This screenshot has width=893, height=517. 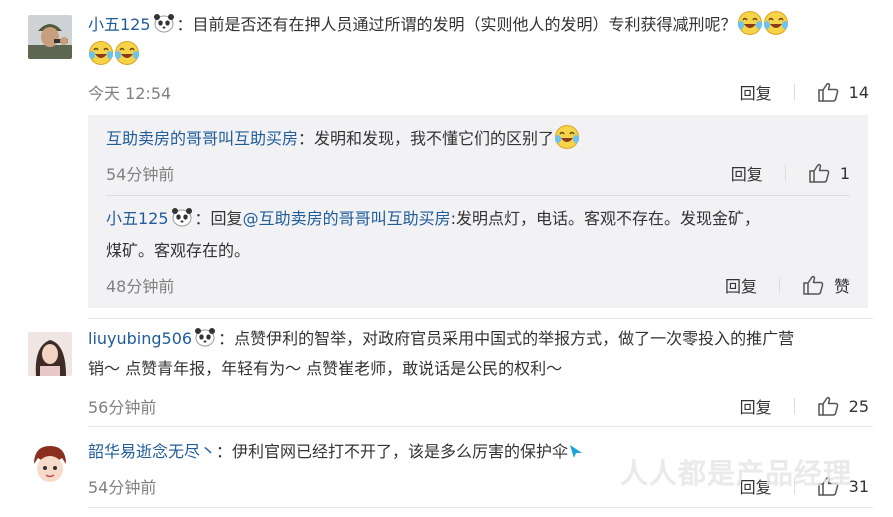 What do you see at coordinates (122, 407) in the screenshot?
I see `comment-timestamp: 56分钟前` at bounding box center [122, 407].